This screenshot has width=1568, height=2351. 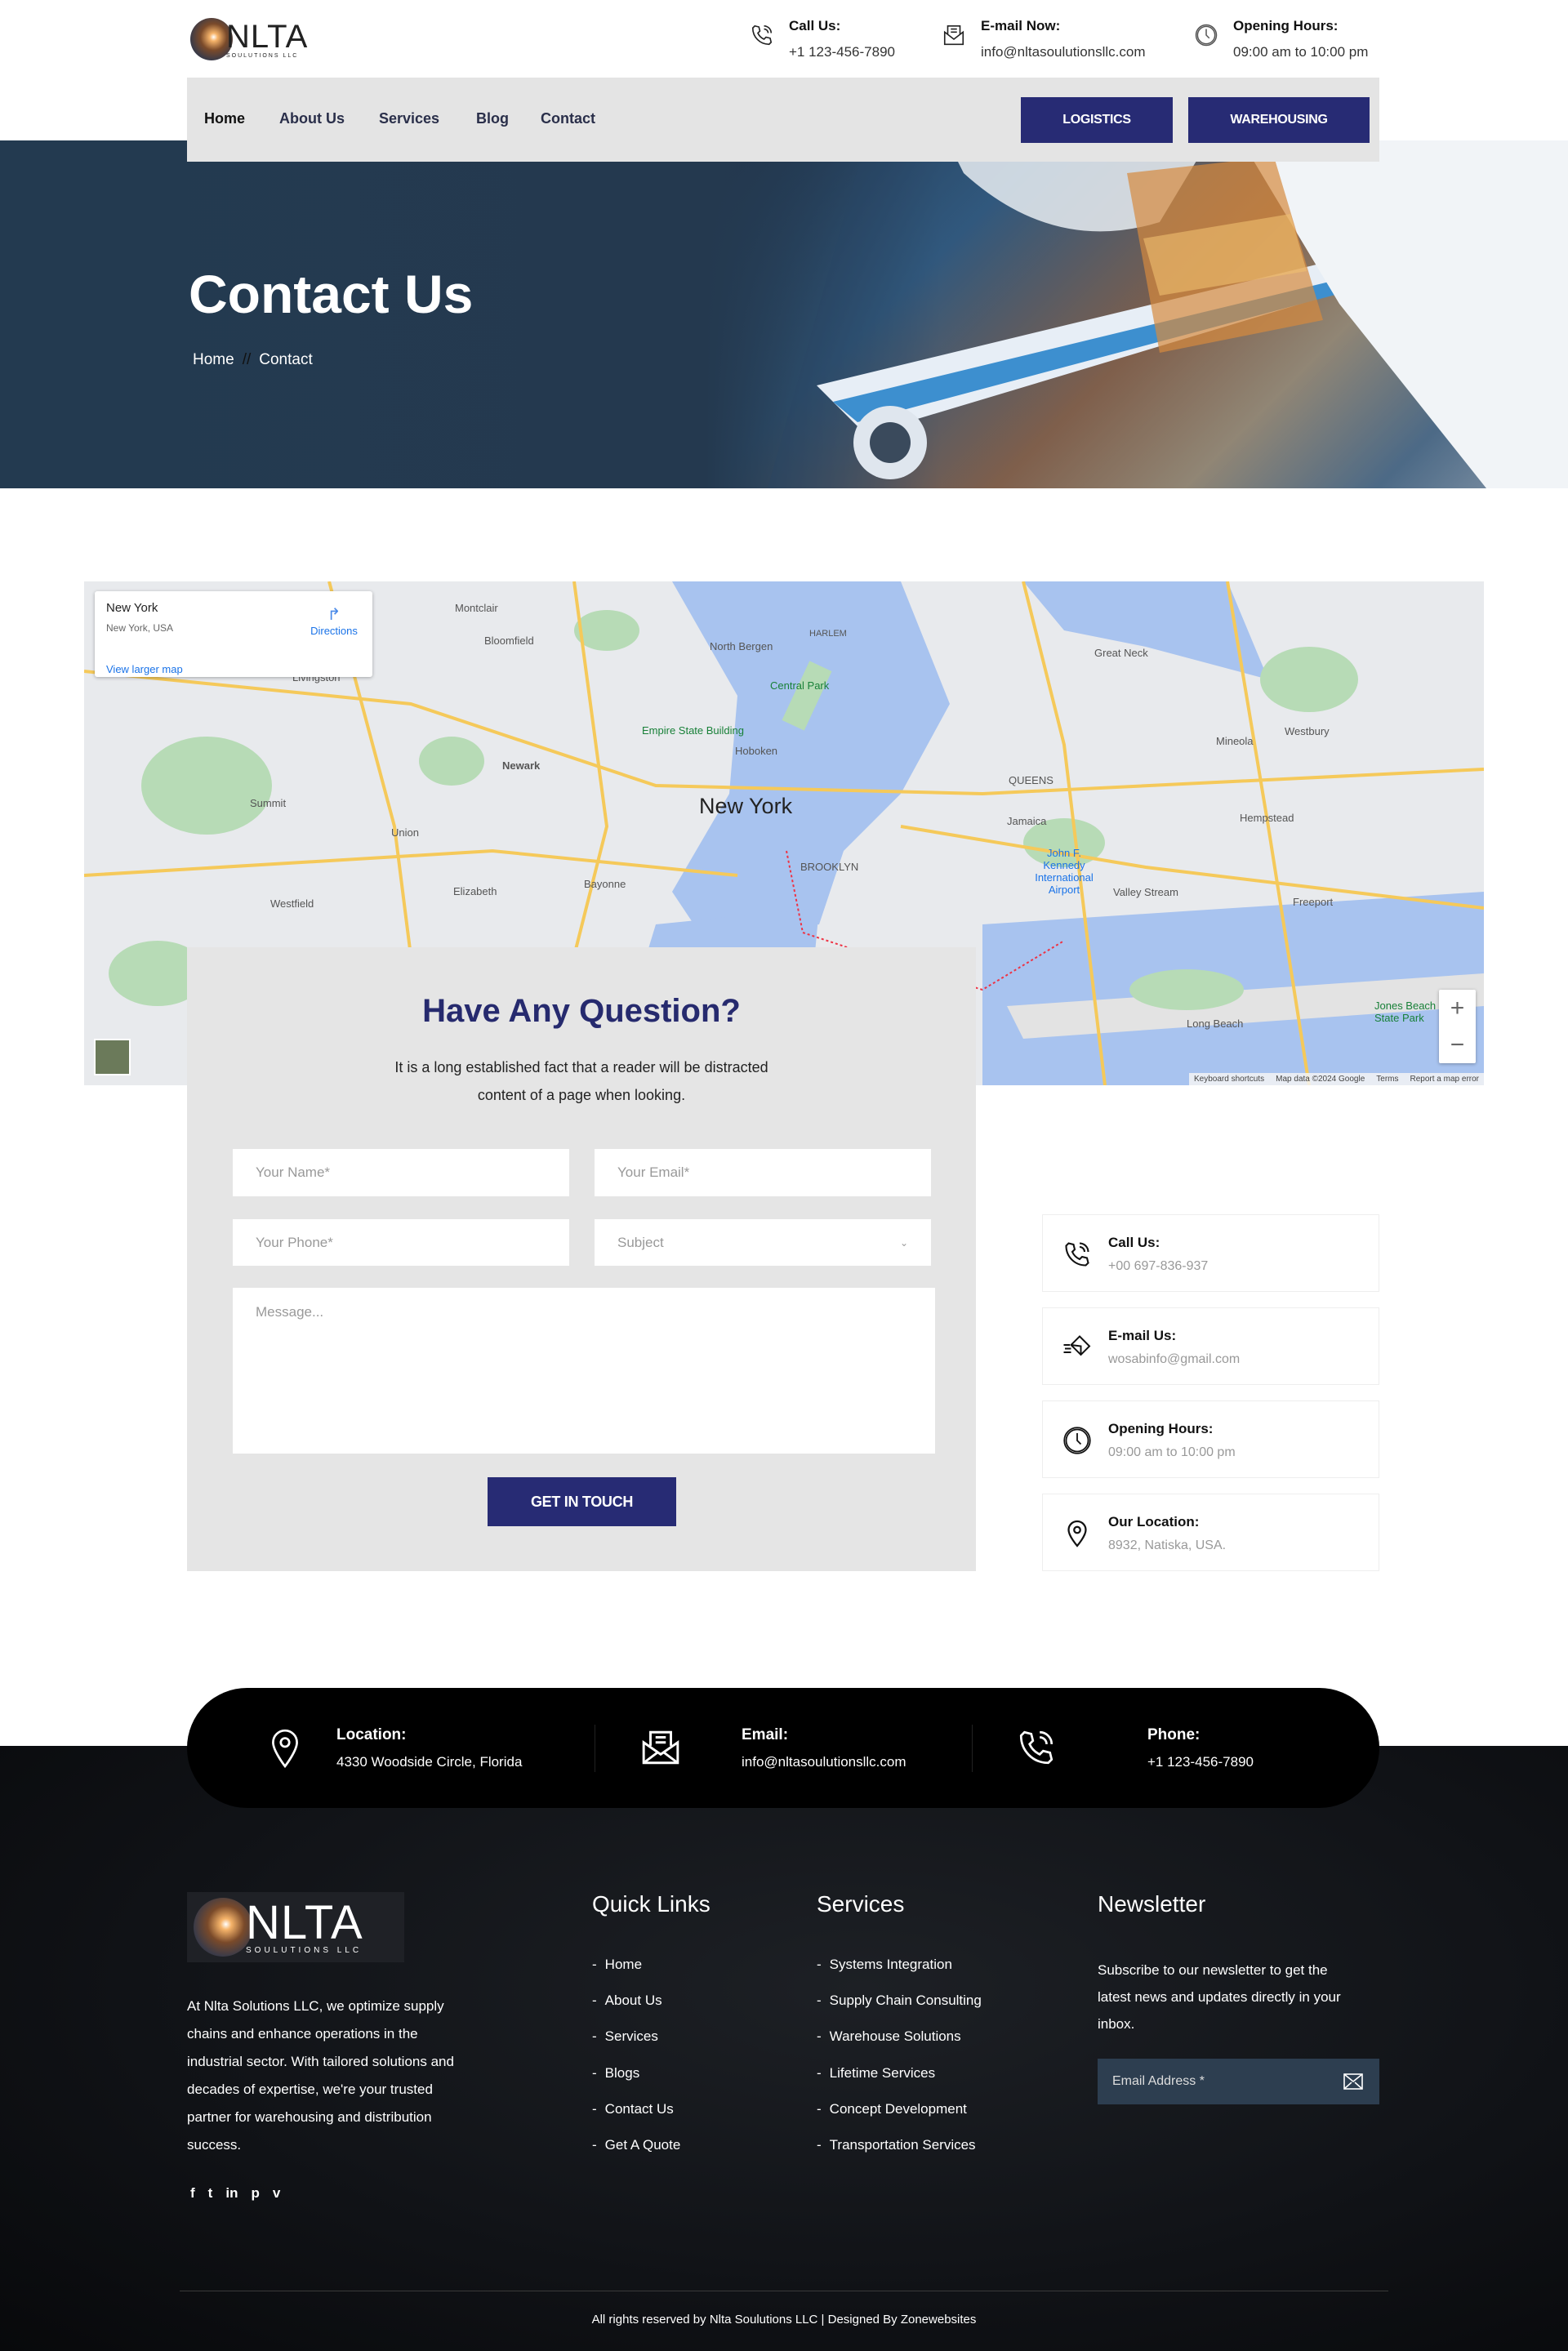 What do you see at coordinates (1063, 52) in the screenshot?
I see `email-value: info@nltasoulutionsllc.com` at bounding box center [1063, 52].